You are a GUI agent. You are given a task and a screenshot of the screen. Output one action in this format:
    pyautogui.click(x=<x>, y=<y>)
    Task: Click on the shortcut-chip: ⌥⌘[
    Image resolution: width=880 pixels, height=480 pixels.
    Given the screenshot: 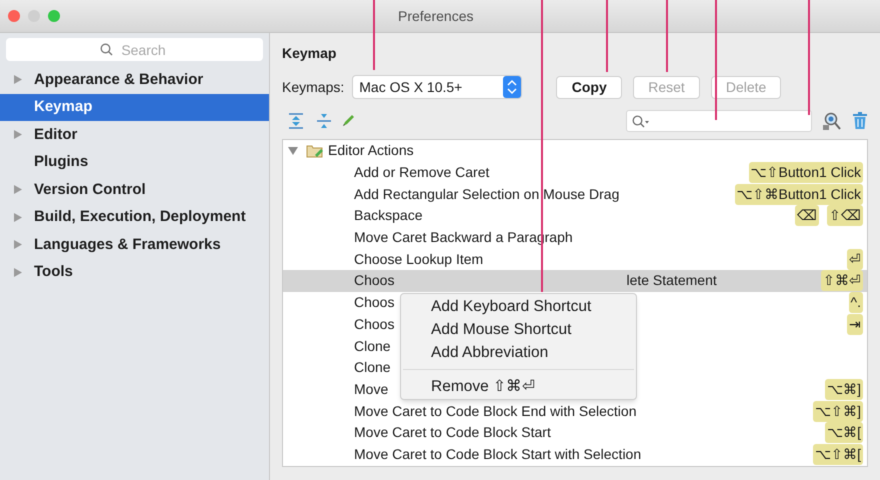 What is the action you would take?
    pyautogui.click(x=844, y=433)
    